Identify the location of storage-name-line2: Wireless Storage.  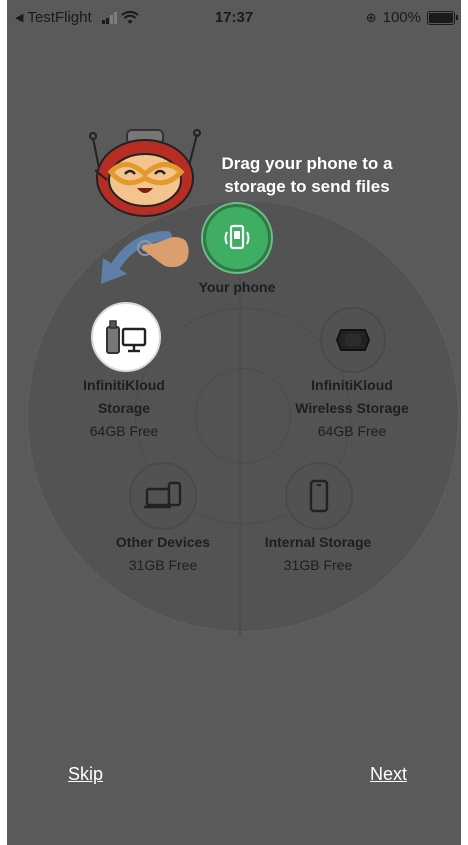
(352, 408).